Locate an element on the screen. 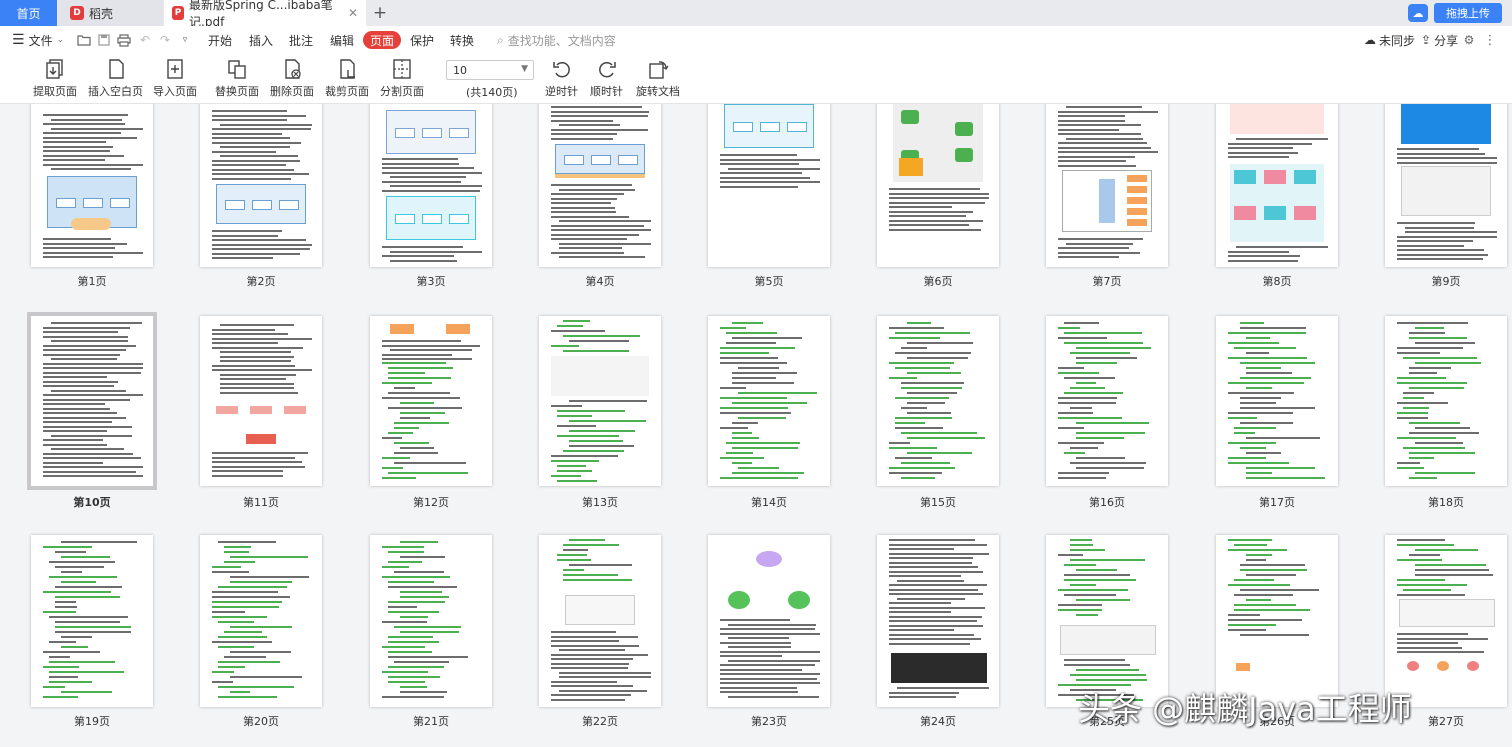 This screenshot has width=1512, height=747. print-icon is located at coordinates (124, 40).